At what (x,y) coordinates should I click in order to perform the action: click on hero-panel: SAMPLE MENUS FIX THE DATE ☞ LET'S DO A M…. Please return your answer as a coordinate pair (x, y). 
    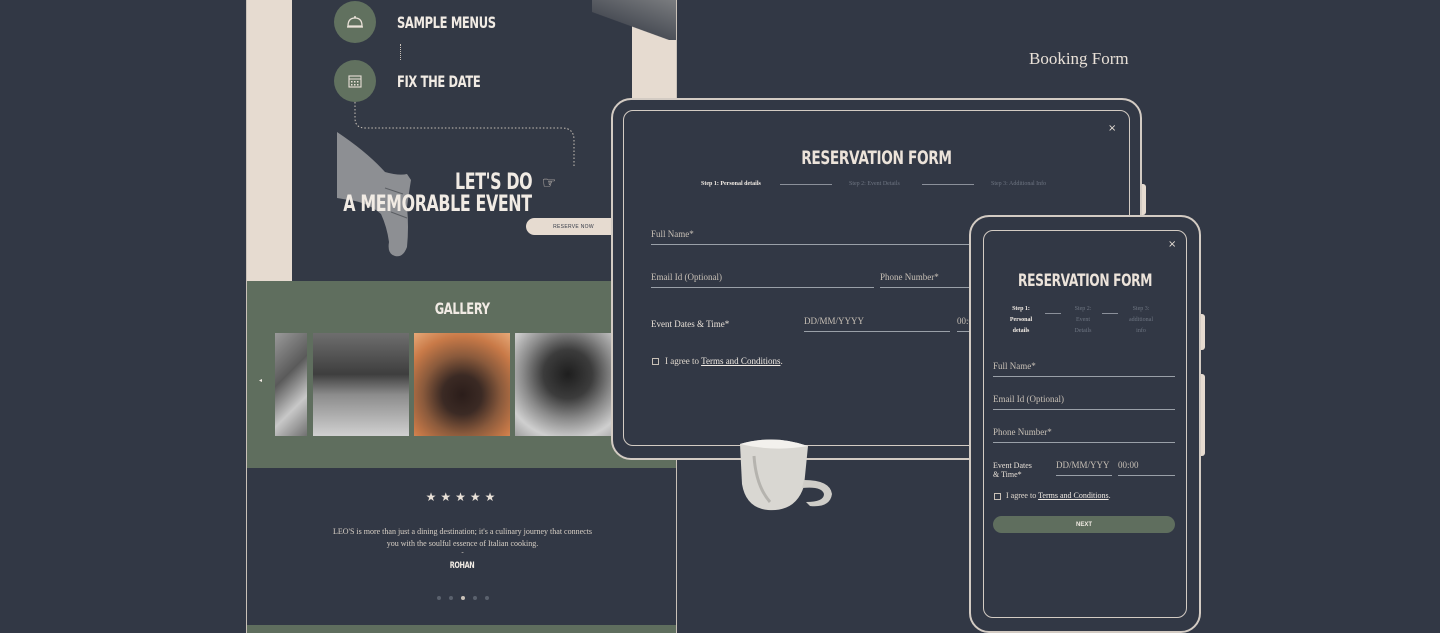
    Looking at the image, I should click on (484, 140).